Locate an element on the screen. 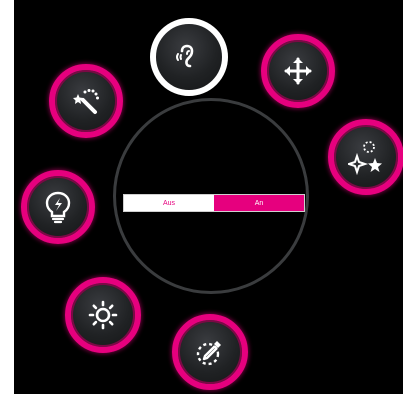  toggle-off-option: Aus is located at coordinates (169, 203).